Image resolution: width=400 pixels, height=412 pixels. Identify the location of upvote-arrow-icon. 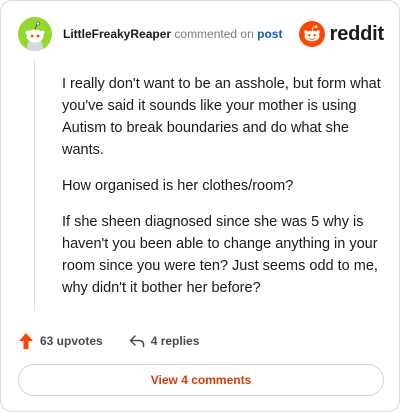
(26, 341).